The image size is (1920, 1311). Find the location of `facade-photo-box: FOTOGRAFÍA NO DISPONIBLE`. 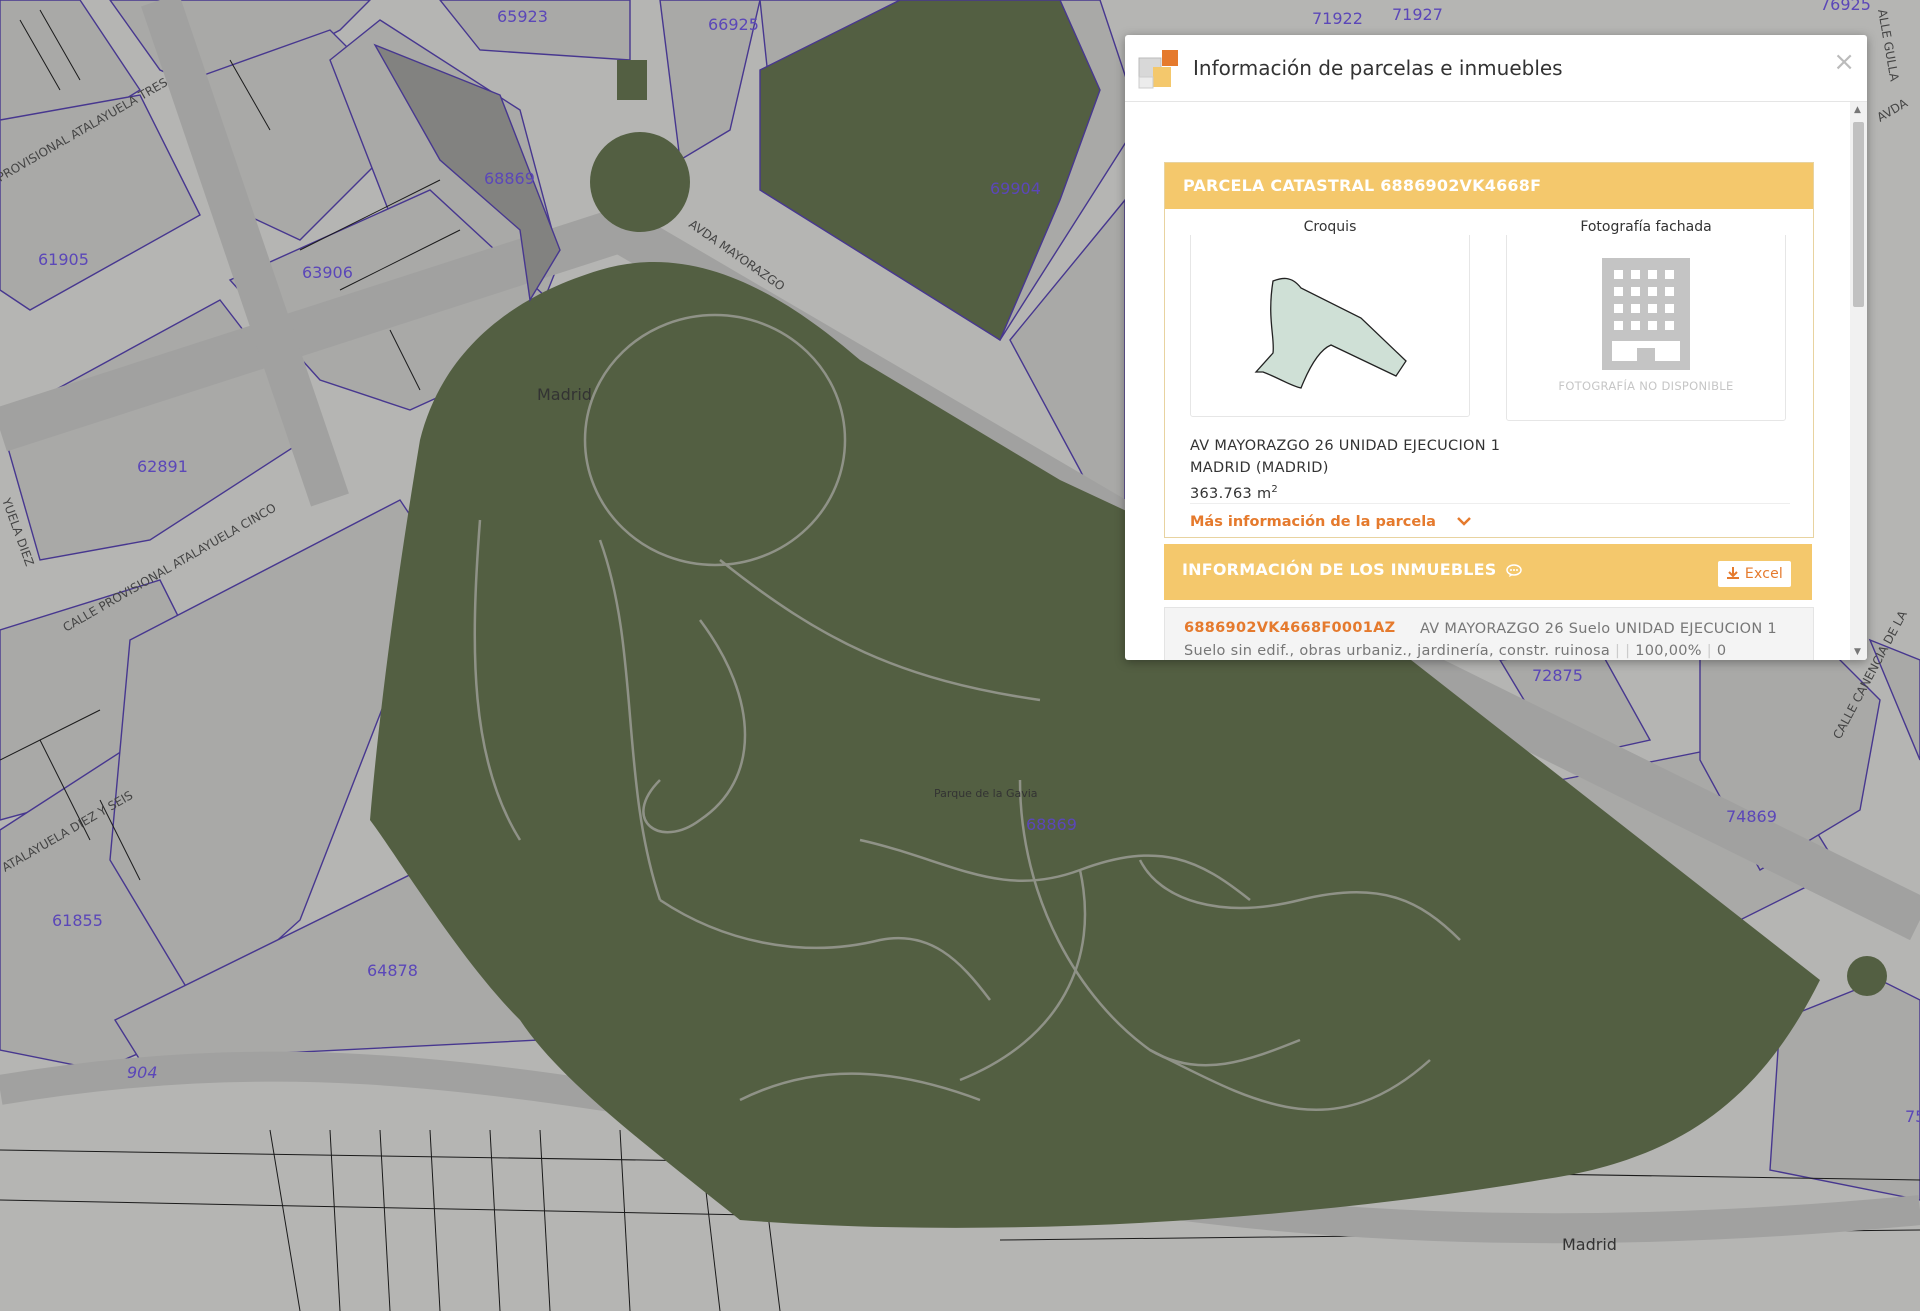

facade-photo-box: FOTOGRAFÍA NO DISPONIBLE is located at coordinates (1646, 324).